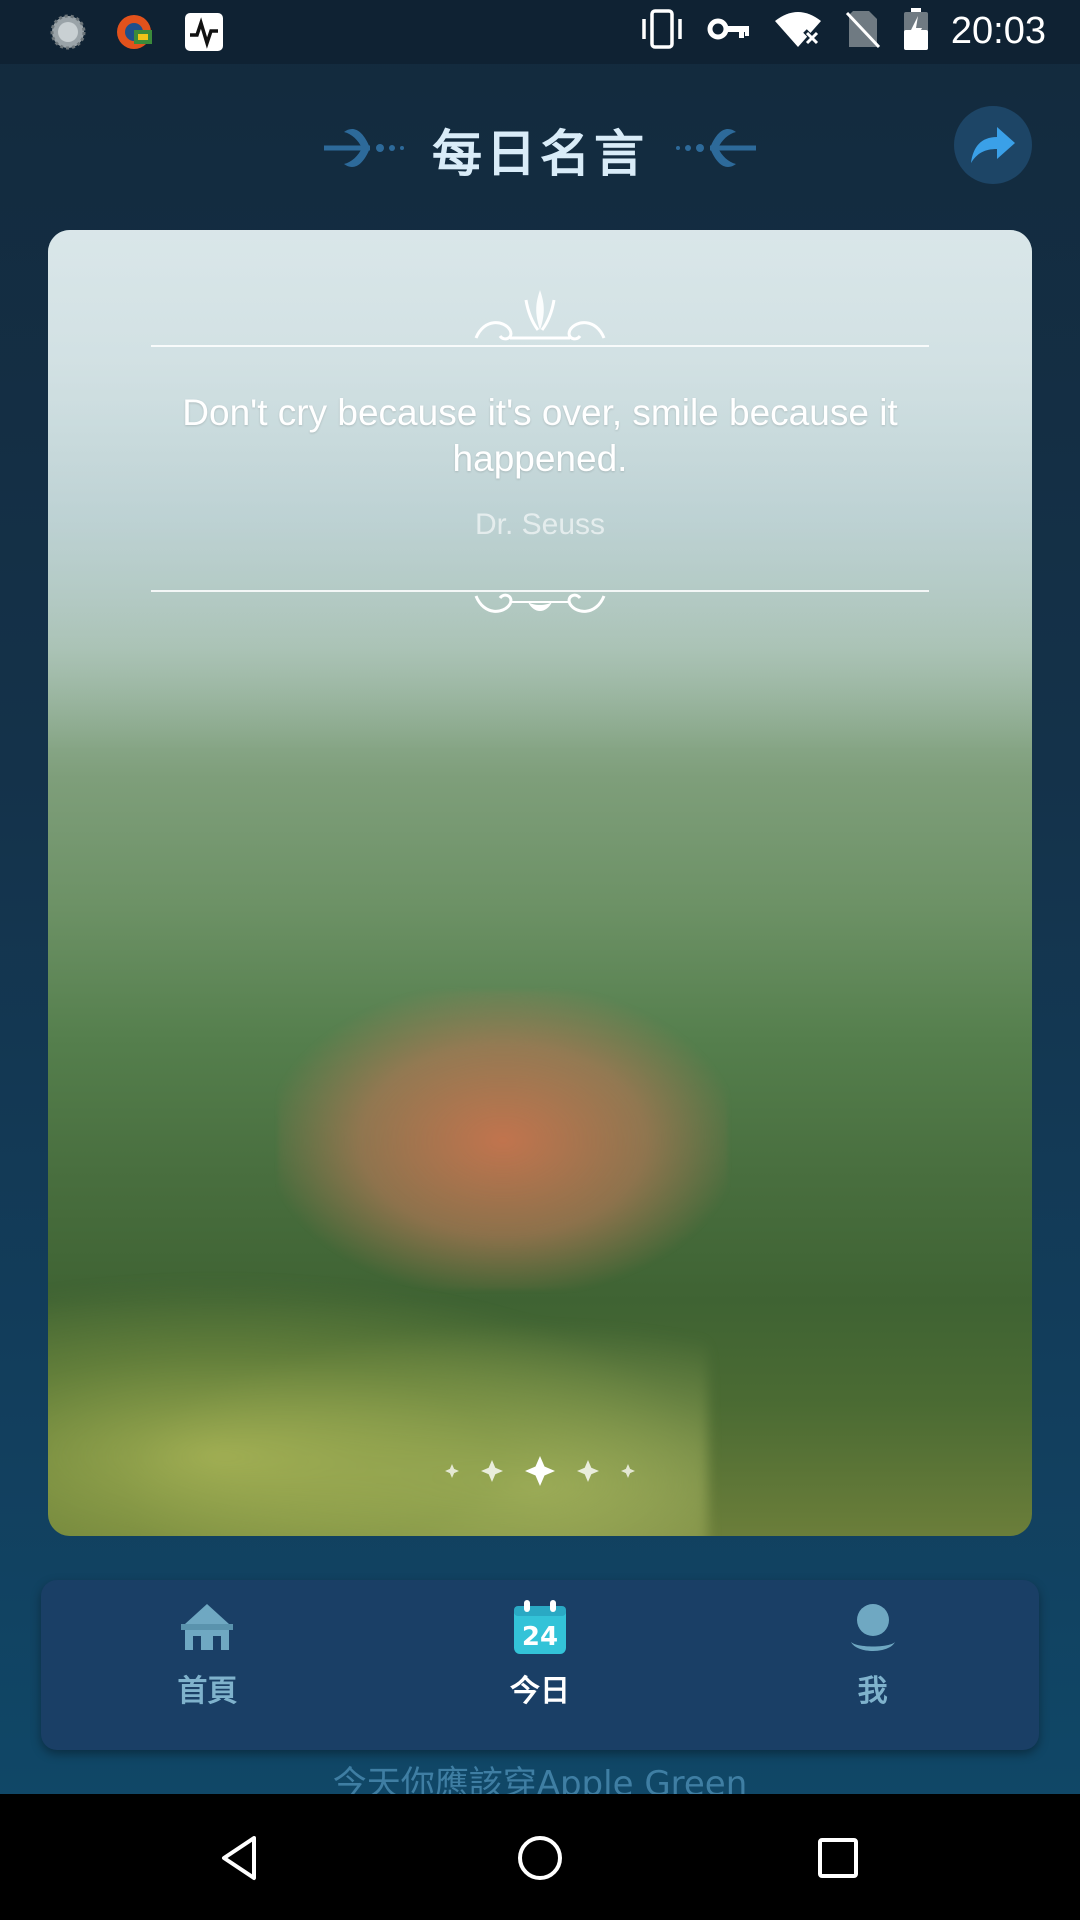 The width and height of the screenshot is (1080, 1920). I want to click on page-dot-active, so click(540, 1471).